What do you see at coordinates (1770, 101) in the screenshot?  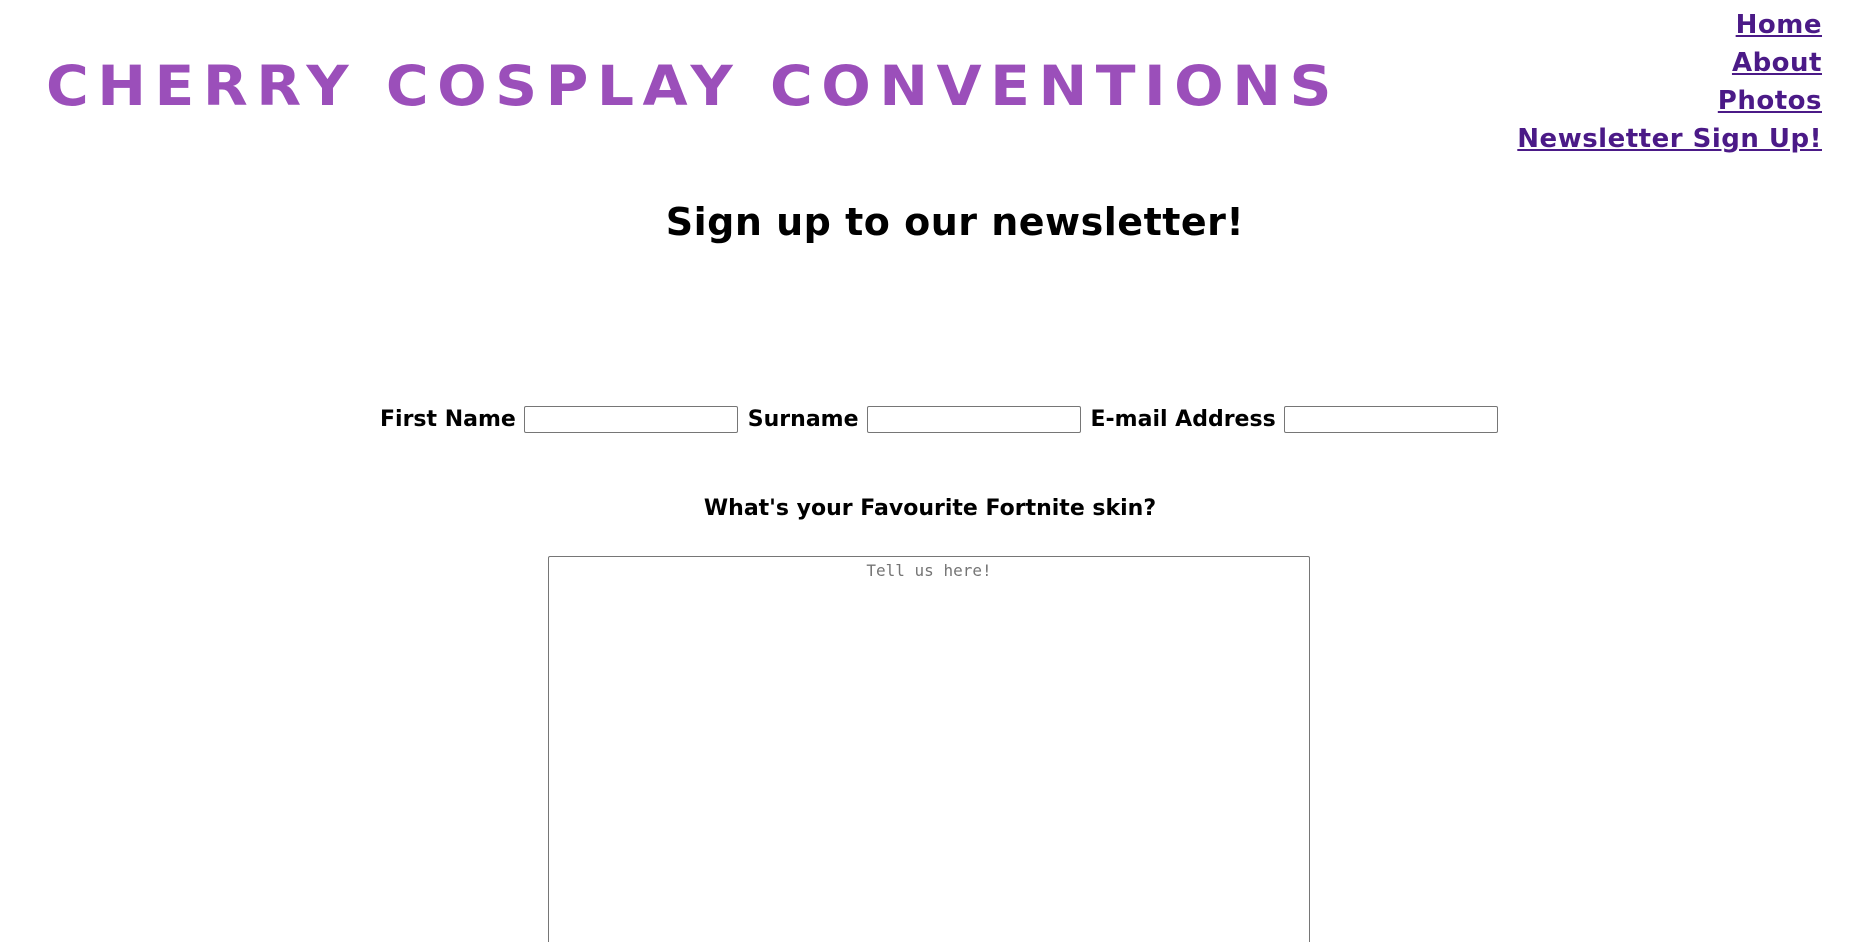 I see `nav-link-photos: Photos` at bounding box center [1770, 101].